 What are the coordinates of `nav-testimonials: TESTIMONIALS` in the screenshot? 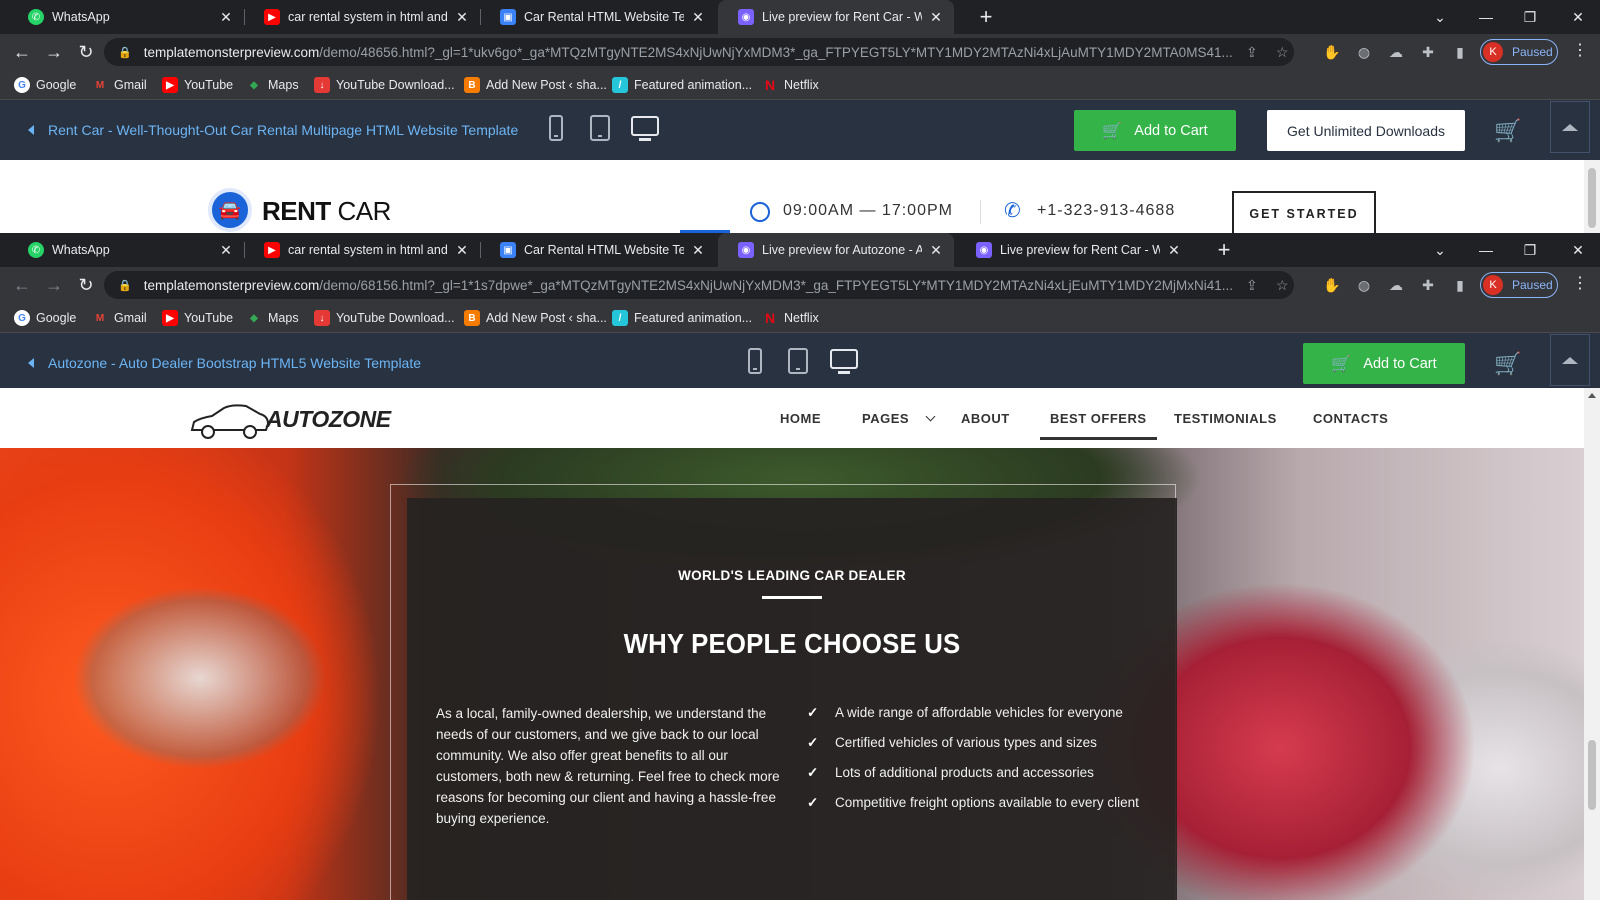 It's located at (1225, 418).